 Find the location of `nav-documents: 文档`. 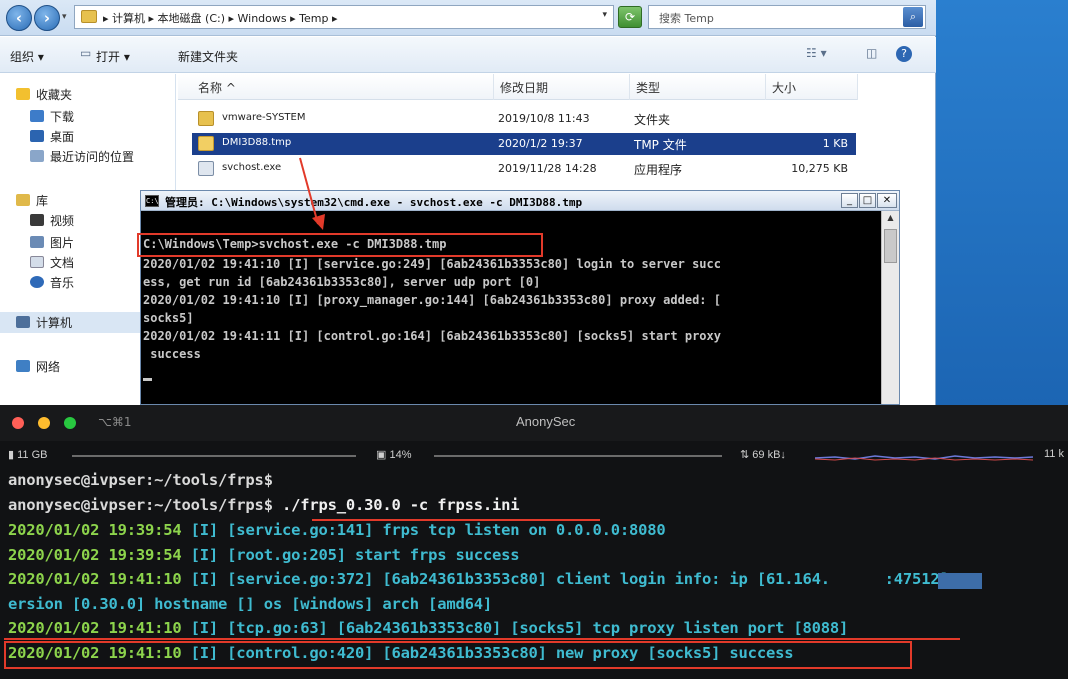

nav-documents: 文档 is located at coordinates (52, 262).